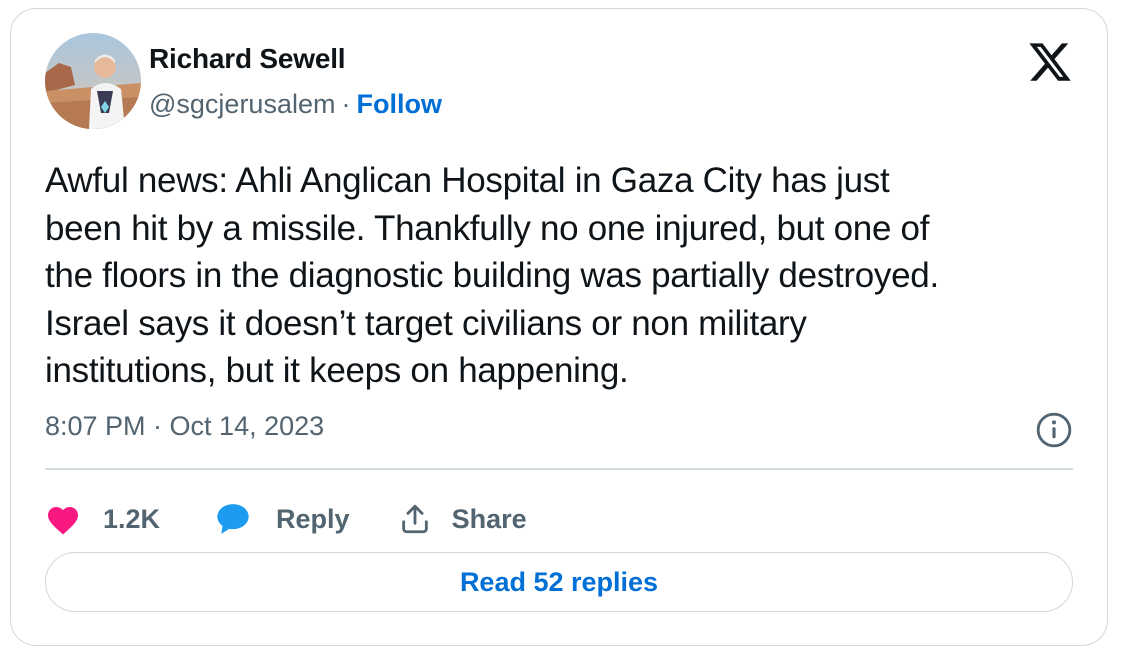  What do you see at coordinates (1050, 62) in the screenshot?
I see `x-logo-icon` at bounding box center [1050, 62].